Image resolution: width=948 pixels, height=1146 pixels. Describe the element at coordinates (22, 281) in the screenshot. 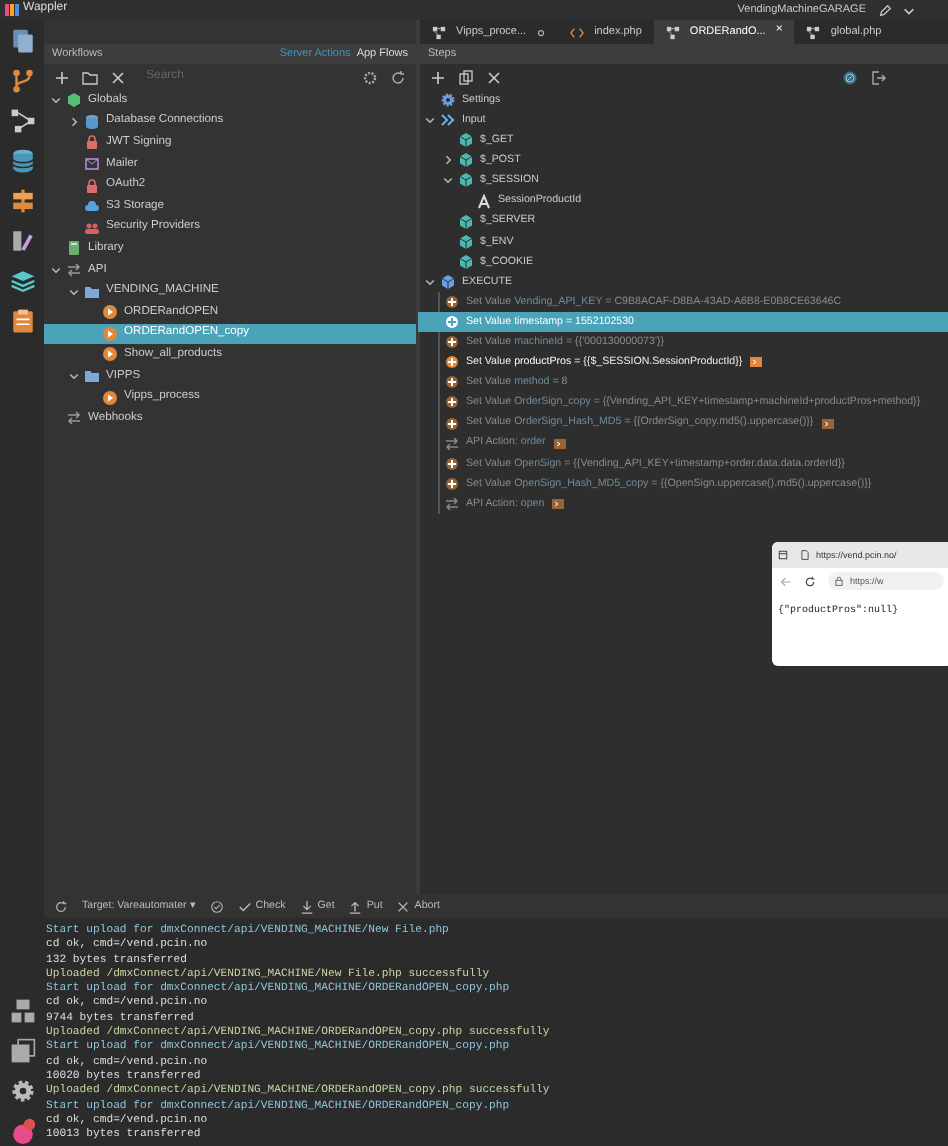

I see `layers-icon` at that location.